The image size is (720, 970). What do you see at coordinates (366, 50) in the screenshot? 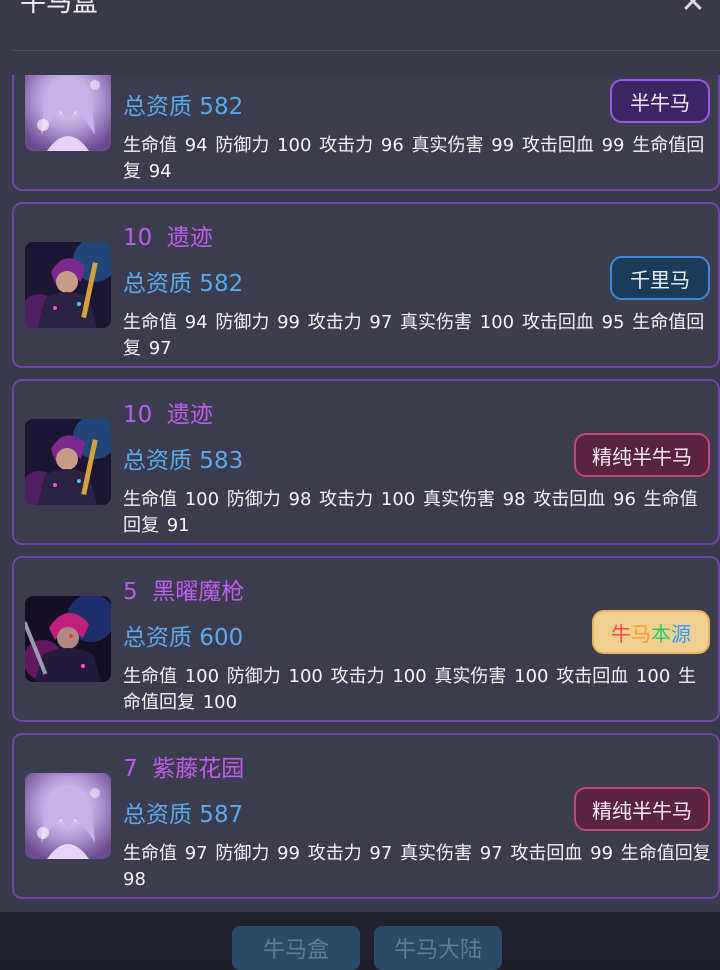
I see `header-divider` at bounding box center [366, 50].